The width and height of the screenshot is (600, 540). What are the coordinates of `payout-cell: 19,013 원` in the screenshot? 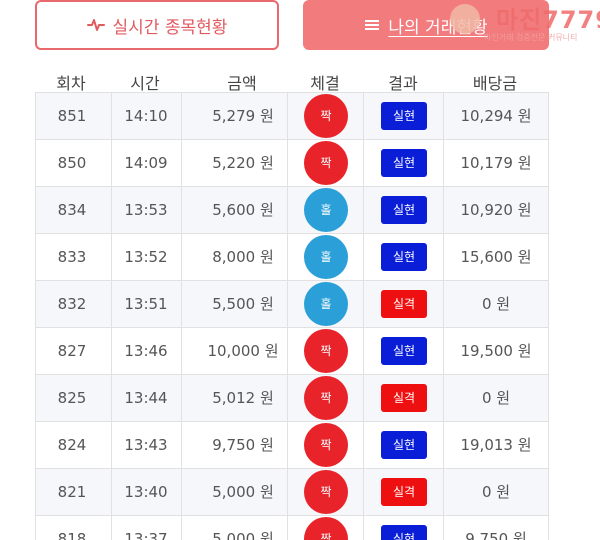 It's located at (496, 445).